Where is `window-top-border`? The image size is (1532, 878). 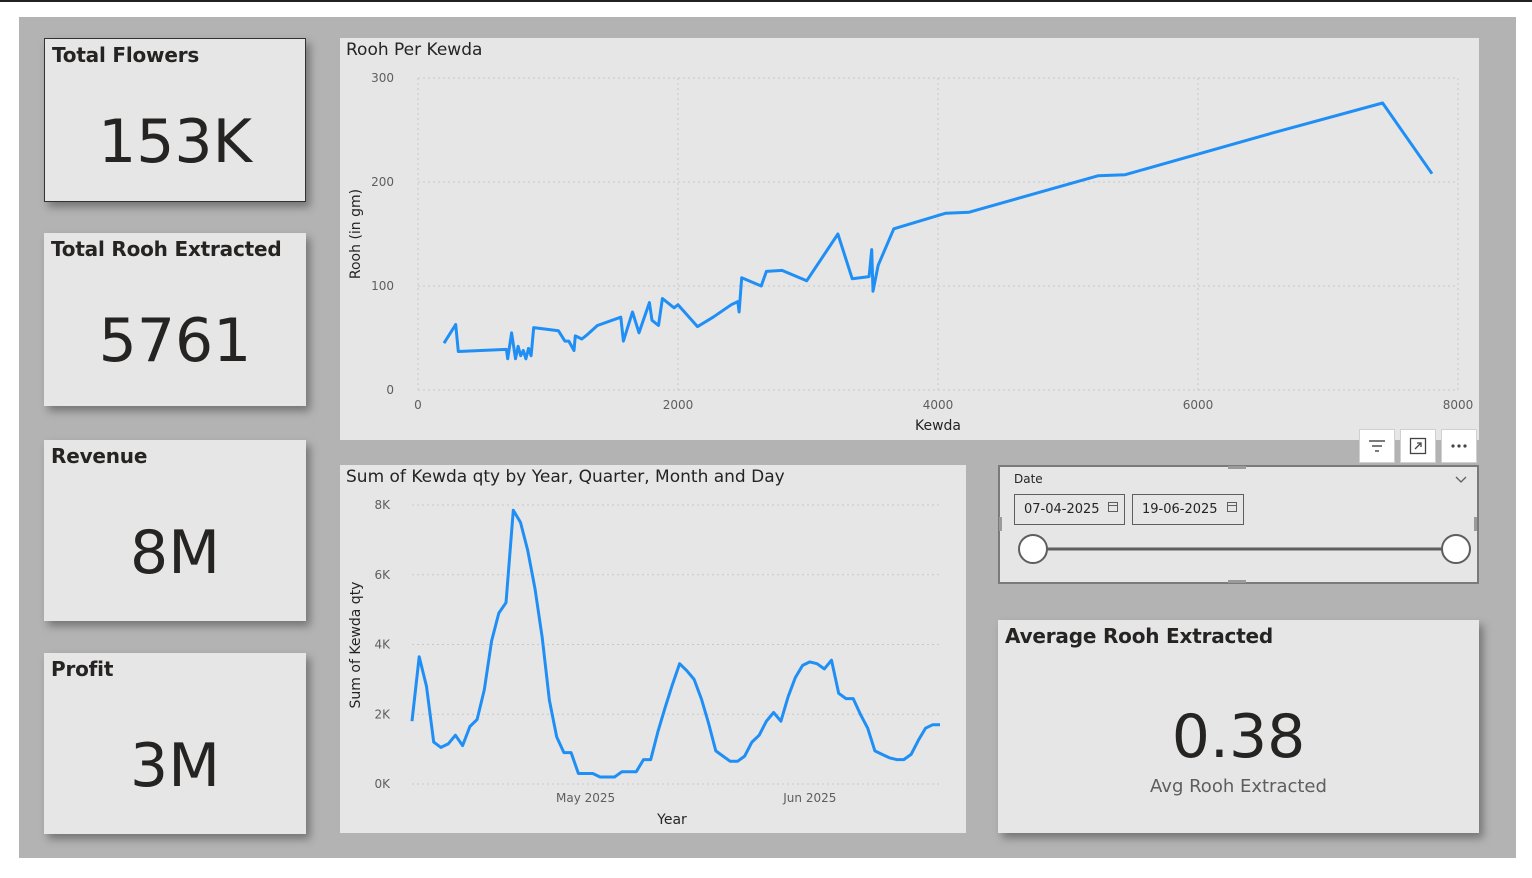 window-top-border is located at coordinates (766, 1).